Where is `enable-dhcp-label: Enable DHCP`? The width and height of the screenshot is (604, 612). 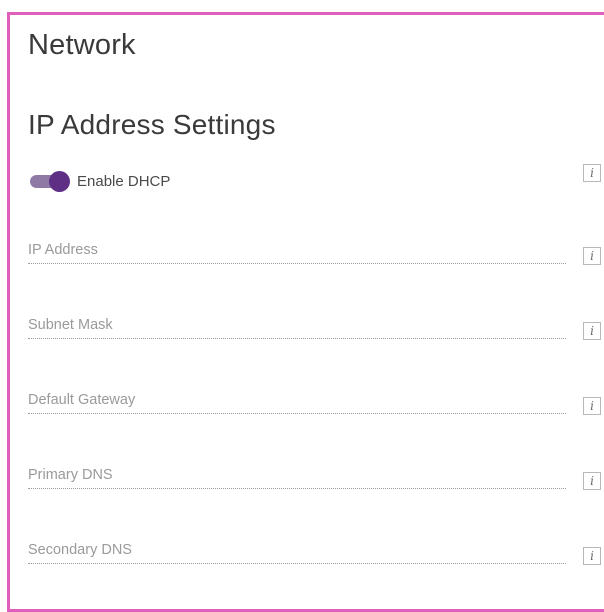
enable-dhcp-label: Enable DHCP is located at coordinates (124, 181).